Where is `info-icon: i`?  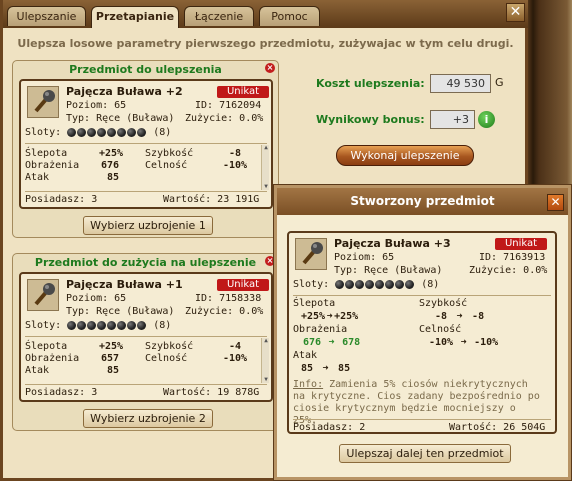 info-icon: i is located at coordinates (486, 119).